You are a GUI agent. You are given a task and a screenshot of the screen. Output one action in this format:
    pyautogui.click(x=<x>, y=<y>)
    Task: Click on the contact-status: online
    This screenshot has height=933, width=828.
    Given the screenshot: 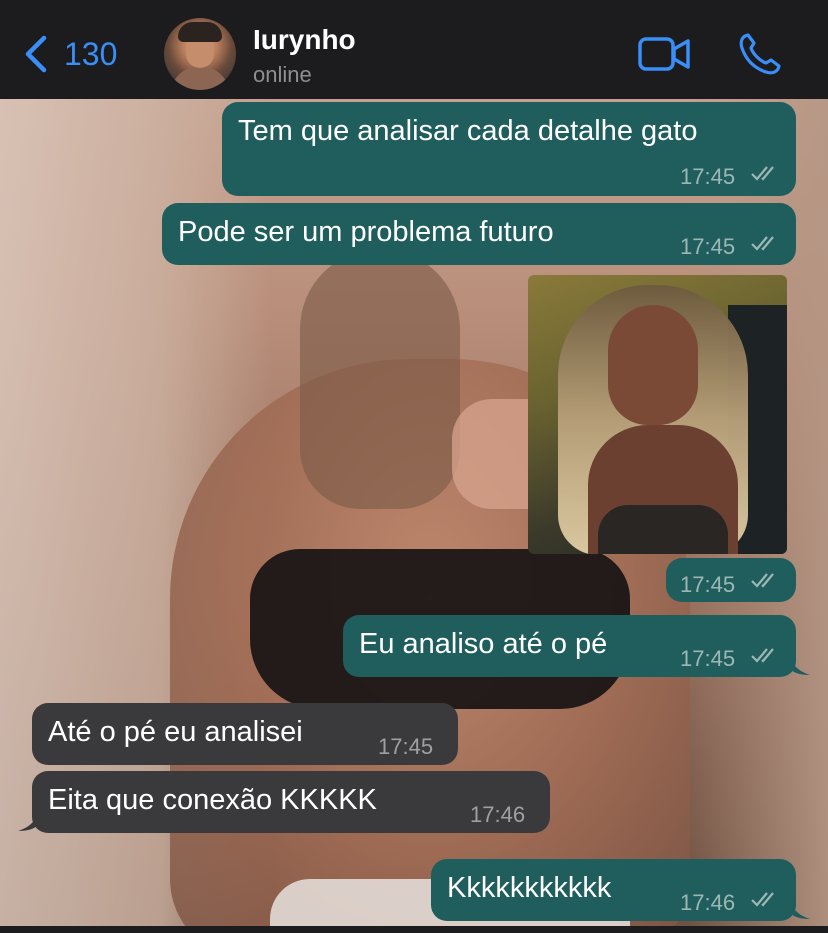 What is the action you would take?
    pyautogui.click(x=282, y=74)
    